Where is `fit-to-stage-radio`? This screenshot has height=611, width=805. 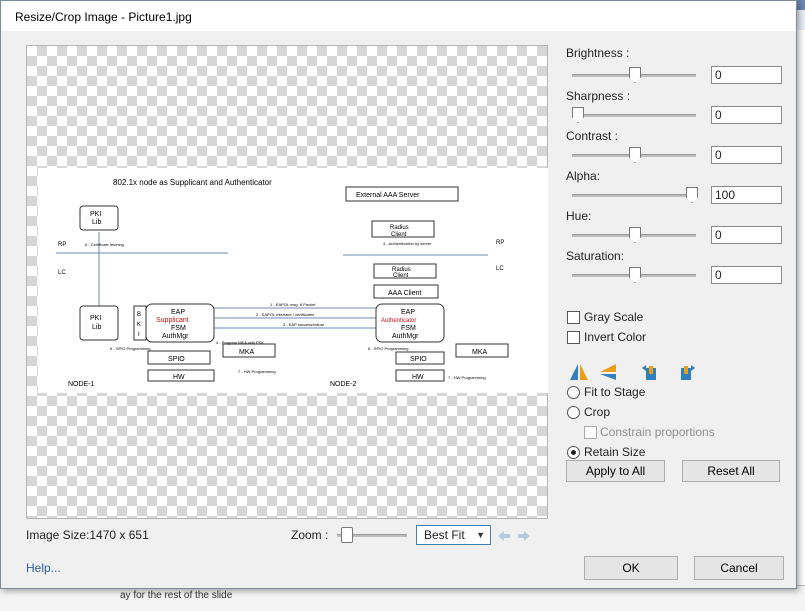
fit-to-stage-radio is located at coordinates (573, 392).